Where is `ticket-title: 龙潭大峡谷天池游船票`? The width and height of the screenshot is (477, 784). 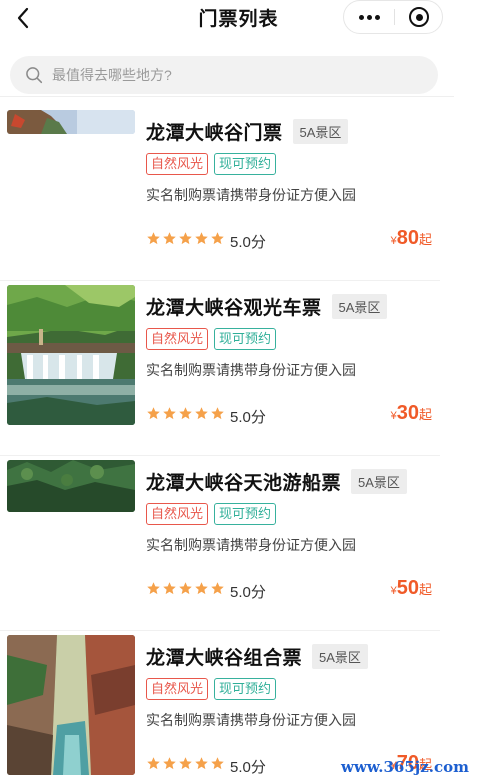
ticket-title: 龙潭大峡谷天池游船票 is located at coordinates (244, 483).